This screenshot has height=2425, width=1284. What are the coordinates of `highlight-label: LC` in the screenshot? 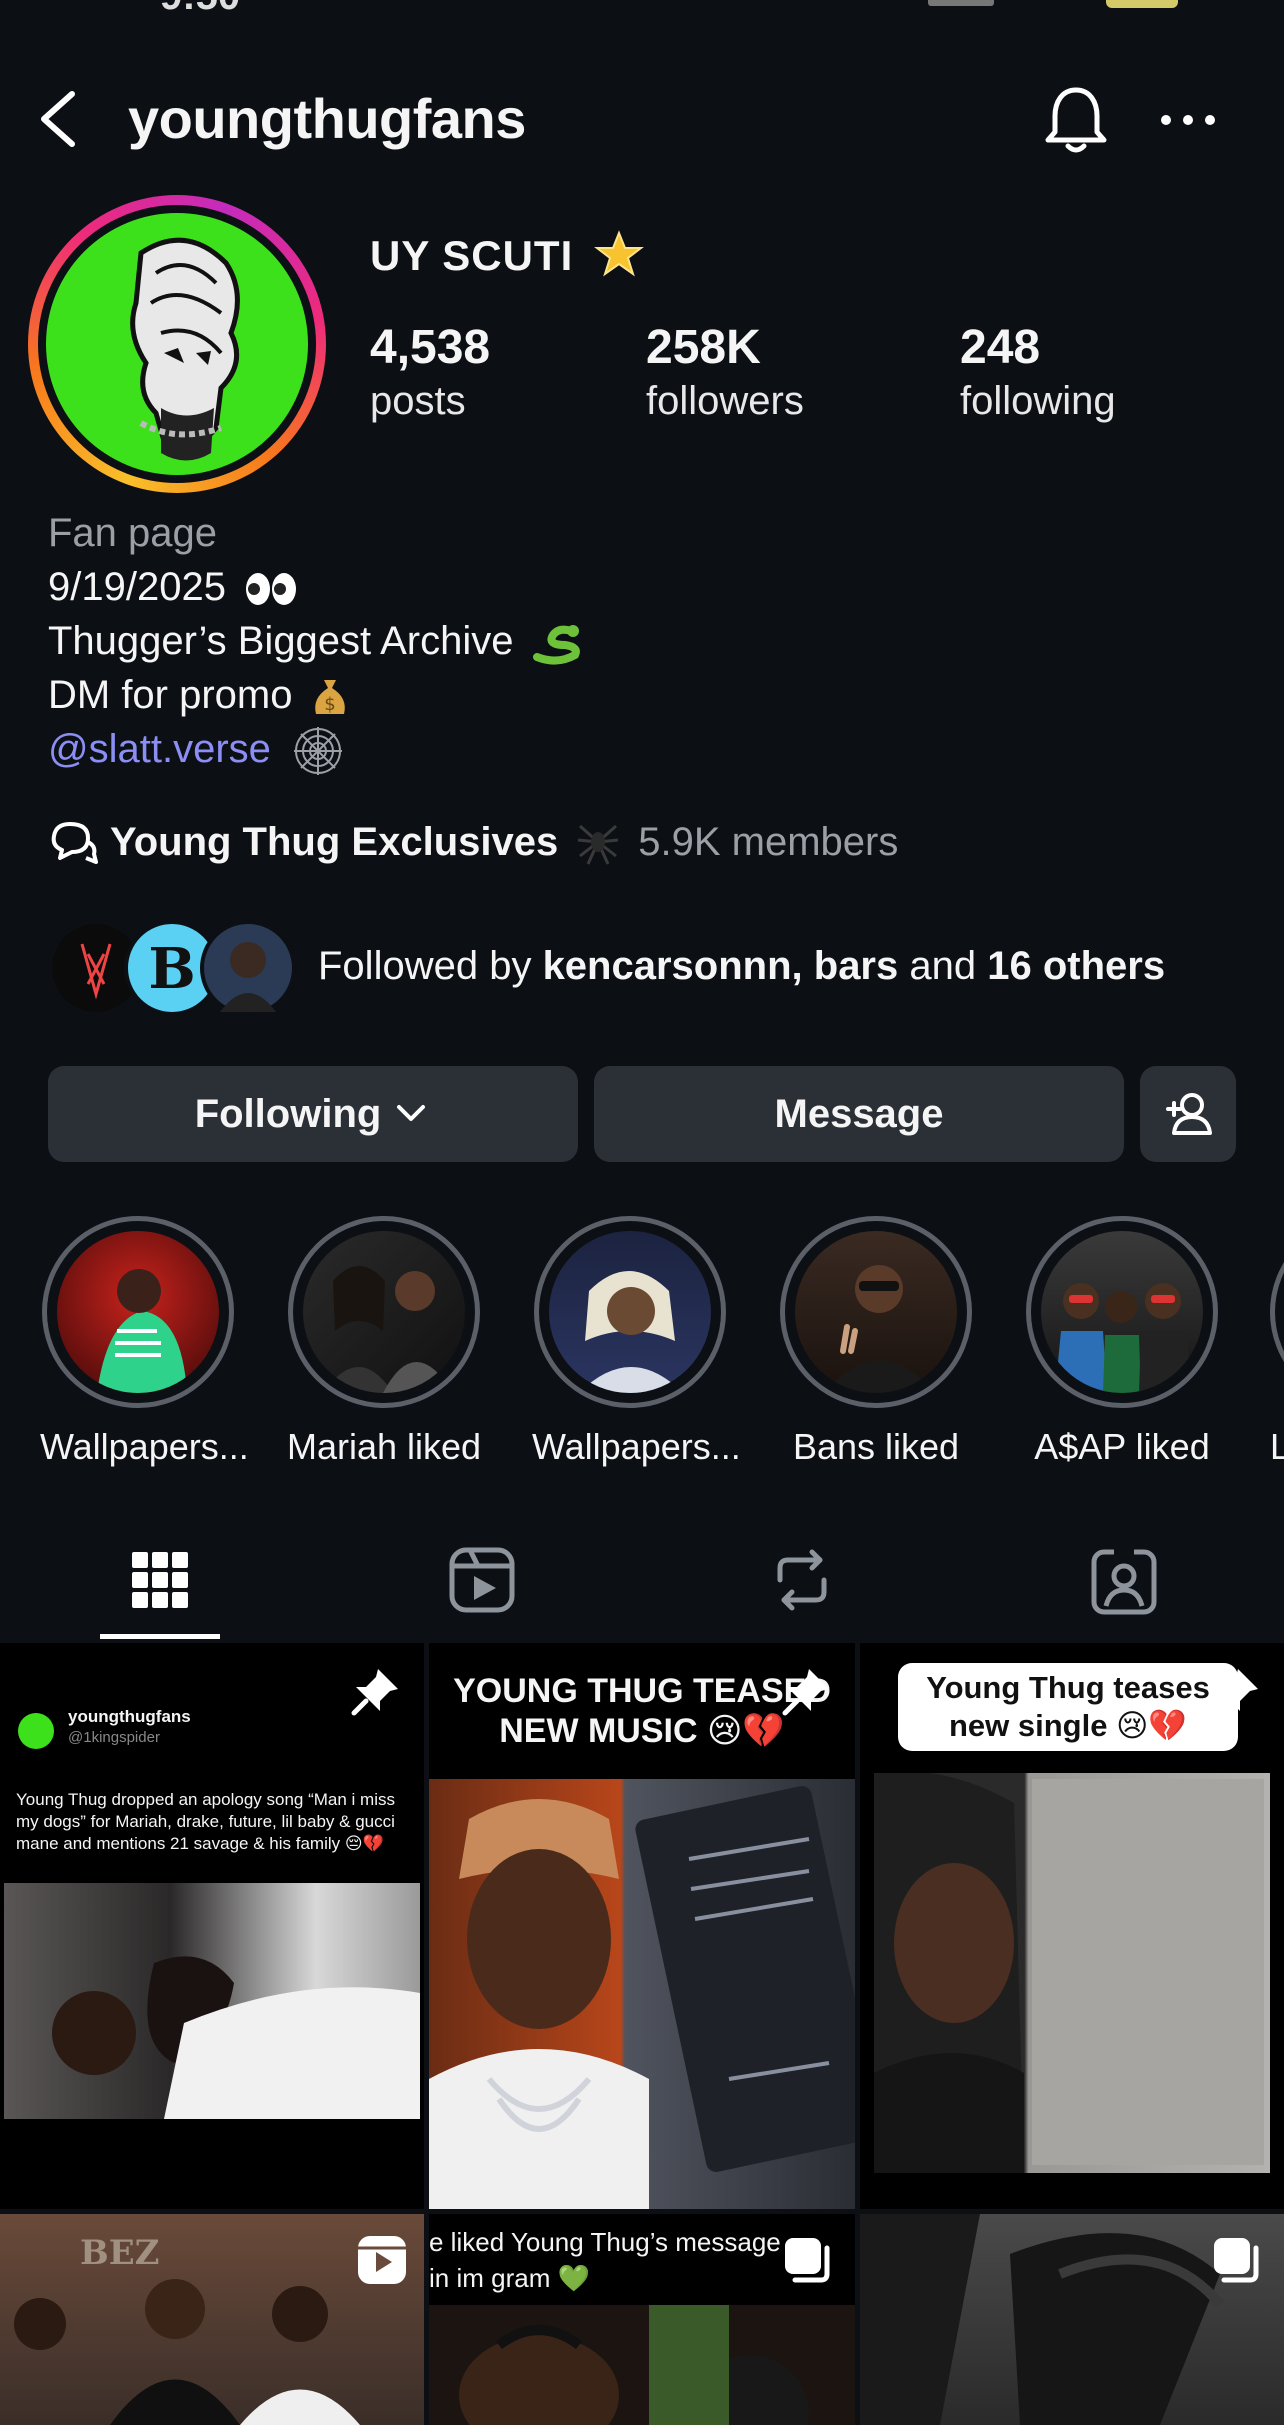 It's located at (1277, 1446).